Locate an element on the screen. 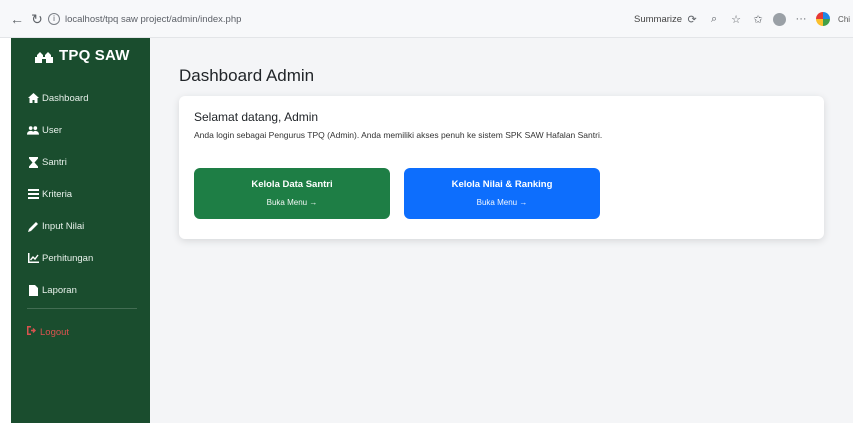 This screenshot has height=423, width=853. sidebar-item-input-nilai: Input Nilai is located at coordinates (60, 226).